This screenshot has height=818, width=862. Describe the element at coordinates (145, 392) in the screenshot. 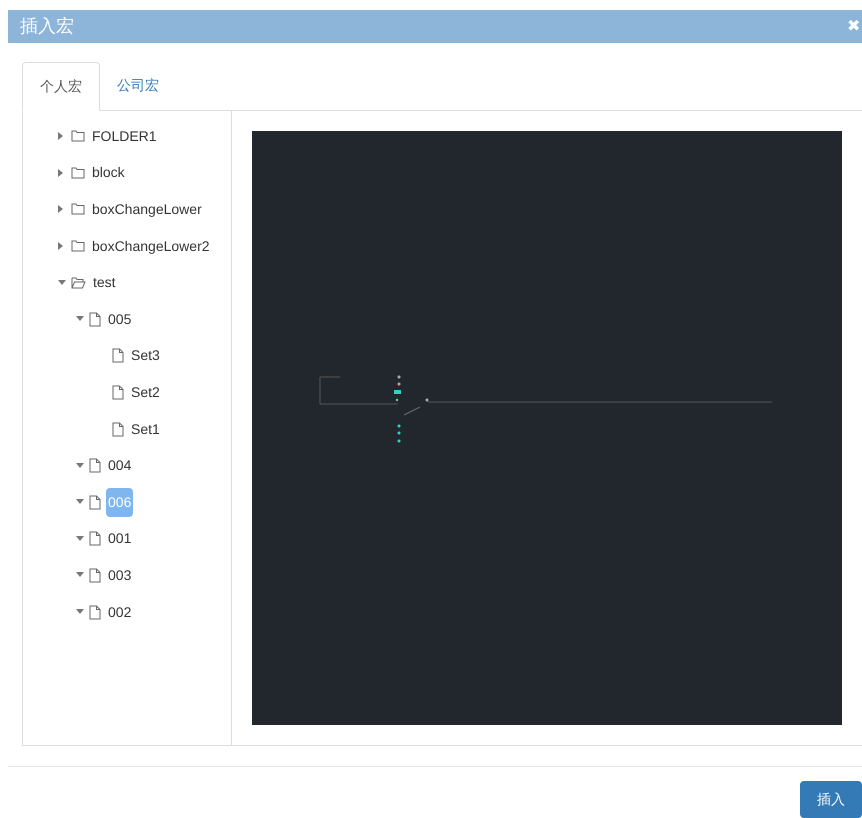

I see `tree-item: Set2` at that location.